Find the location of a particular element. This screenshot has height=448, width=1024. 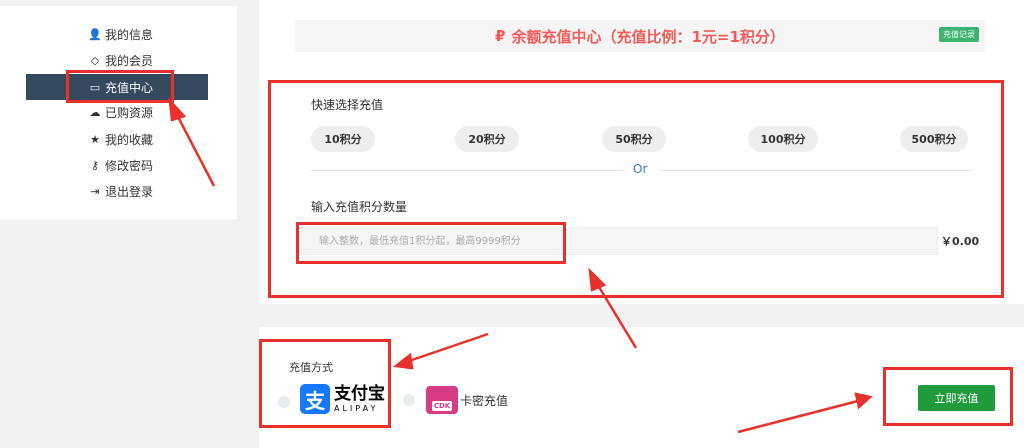

sidebar-item-my-info: 👤 我的信息 is located at coordinates (117, 34).